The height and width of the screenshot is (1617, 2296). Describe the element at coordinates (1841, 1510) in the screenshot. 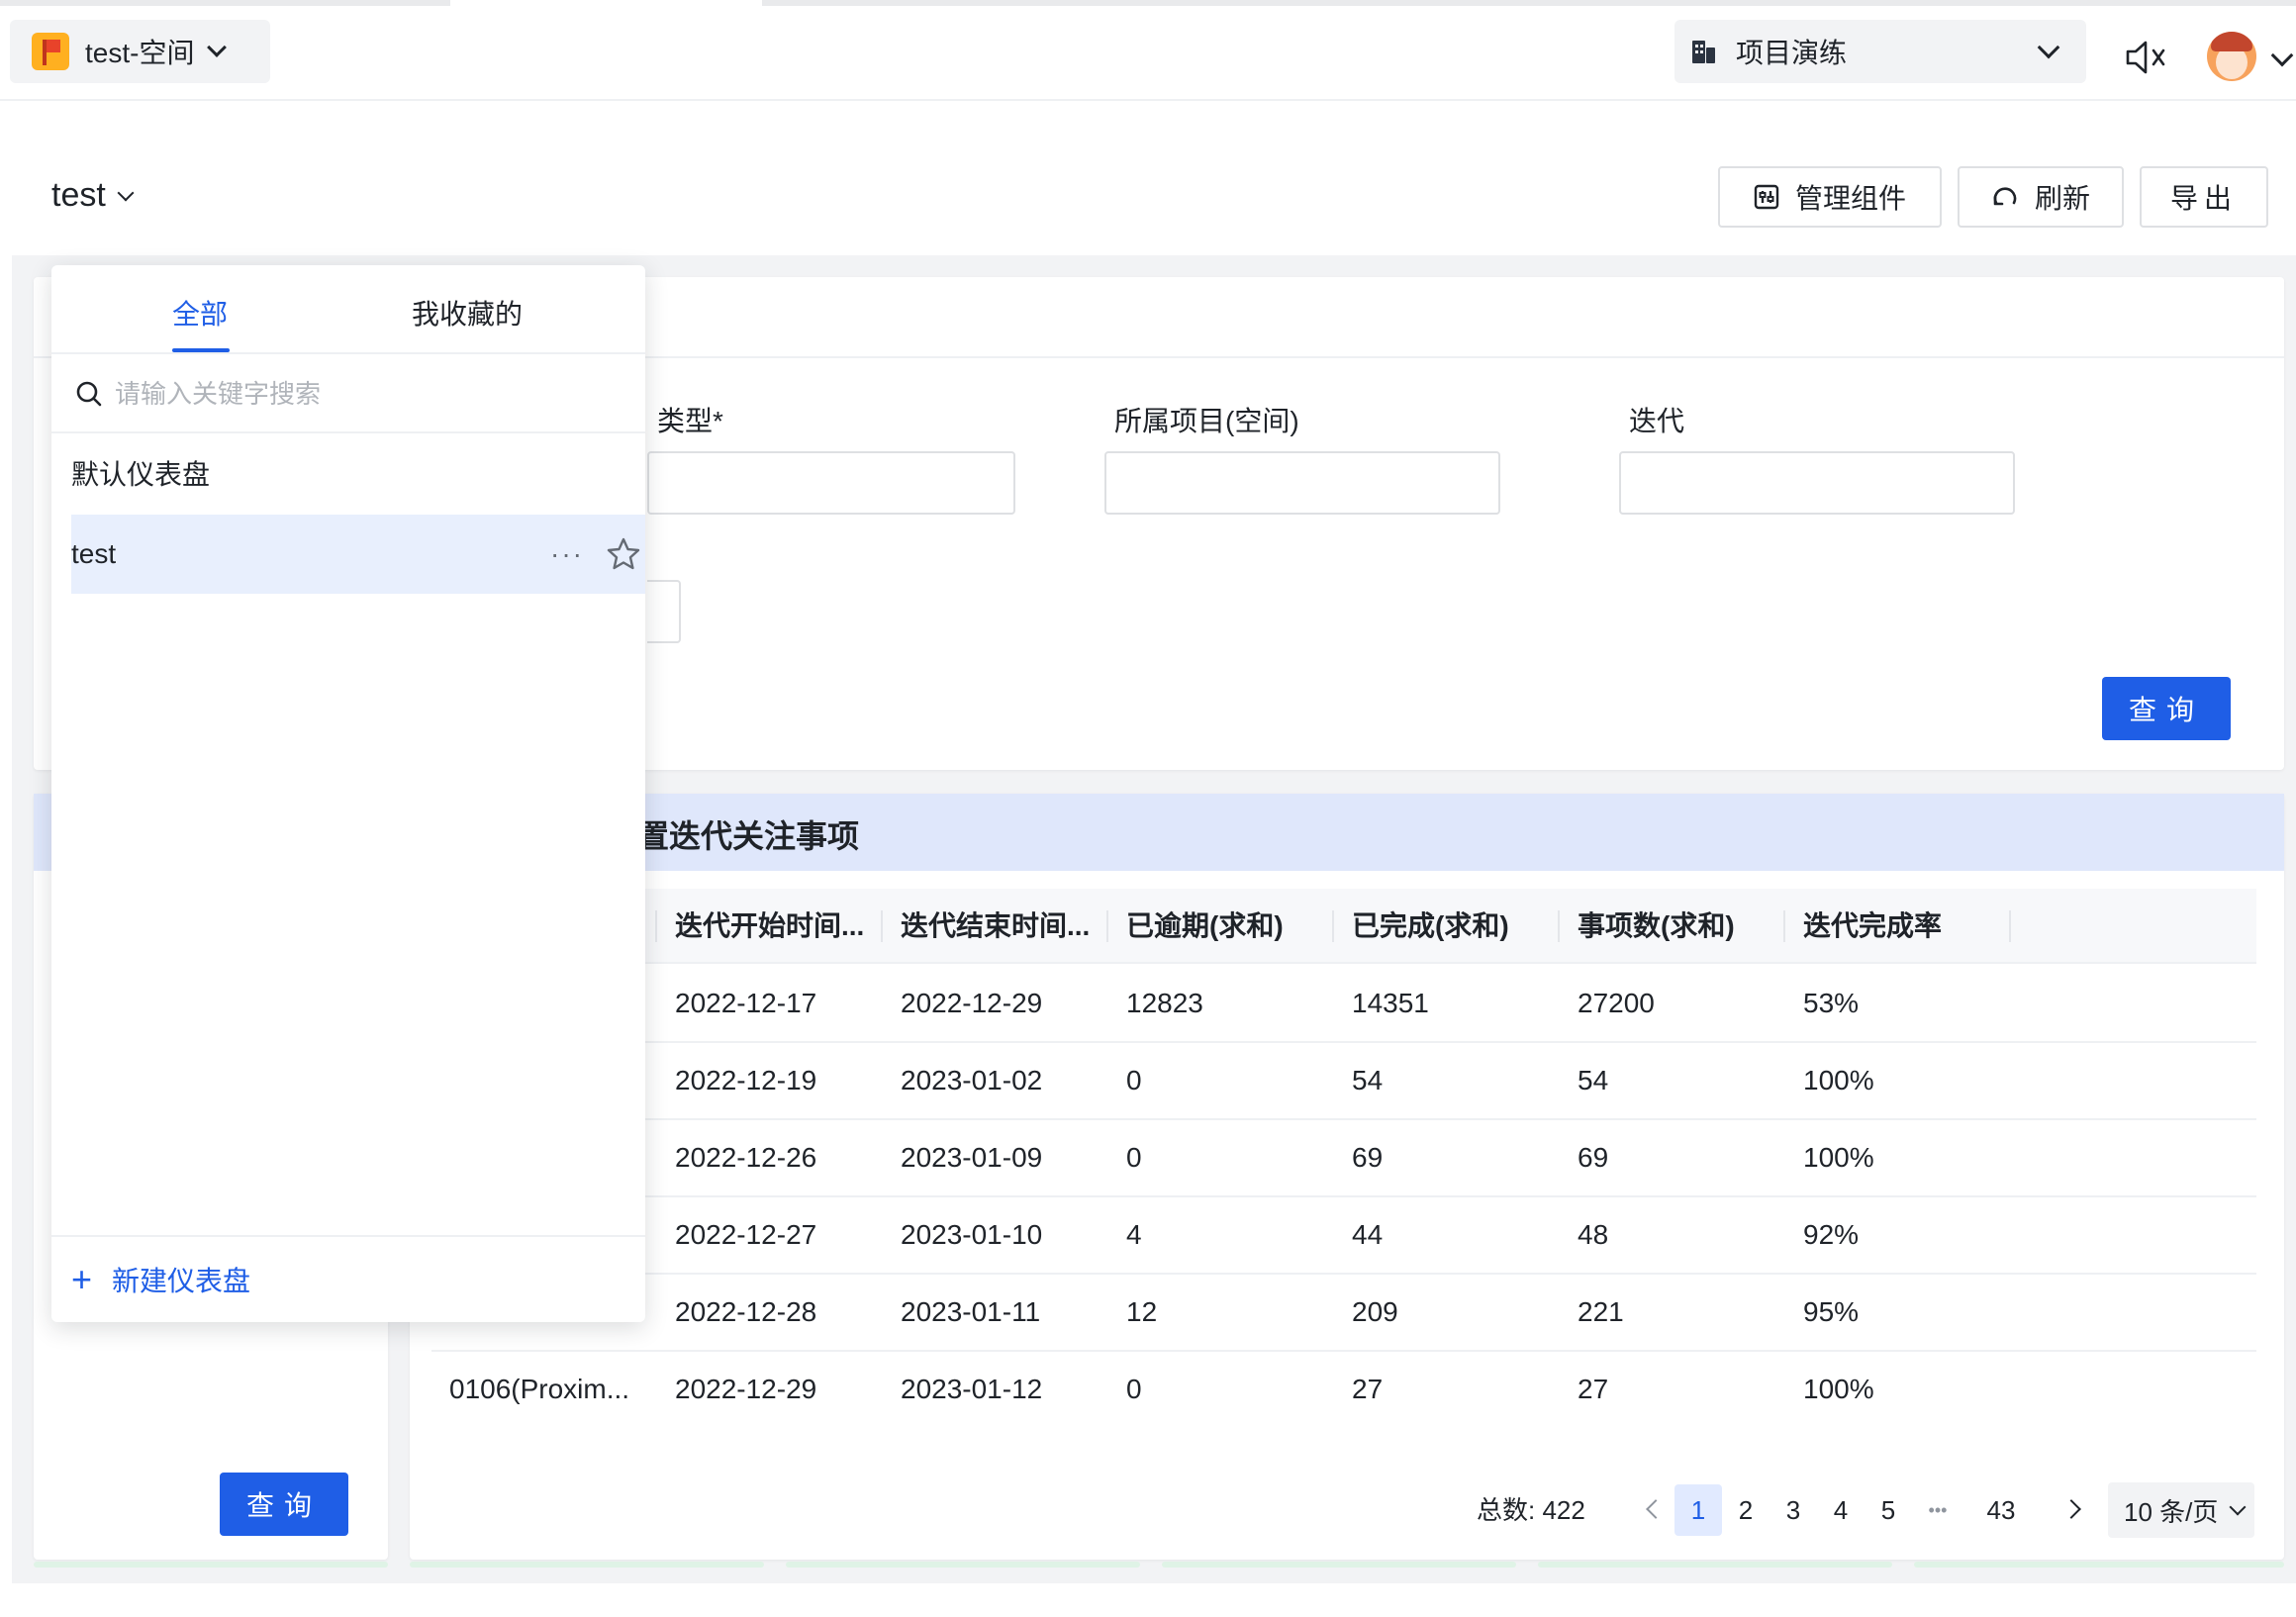

I see `pagination-page: 4` at that location.